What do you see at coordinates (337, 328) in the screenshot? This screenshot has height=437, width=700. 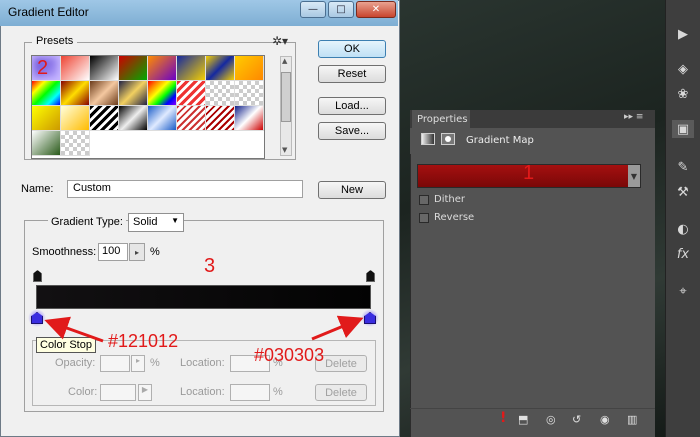 I see `arrow-right` at bounding box center [337, 328].